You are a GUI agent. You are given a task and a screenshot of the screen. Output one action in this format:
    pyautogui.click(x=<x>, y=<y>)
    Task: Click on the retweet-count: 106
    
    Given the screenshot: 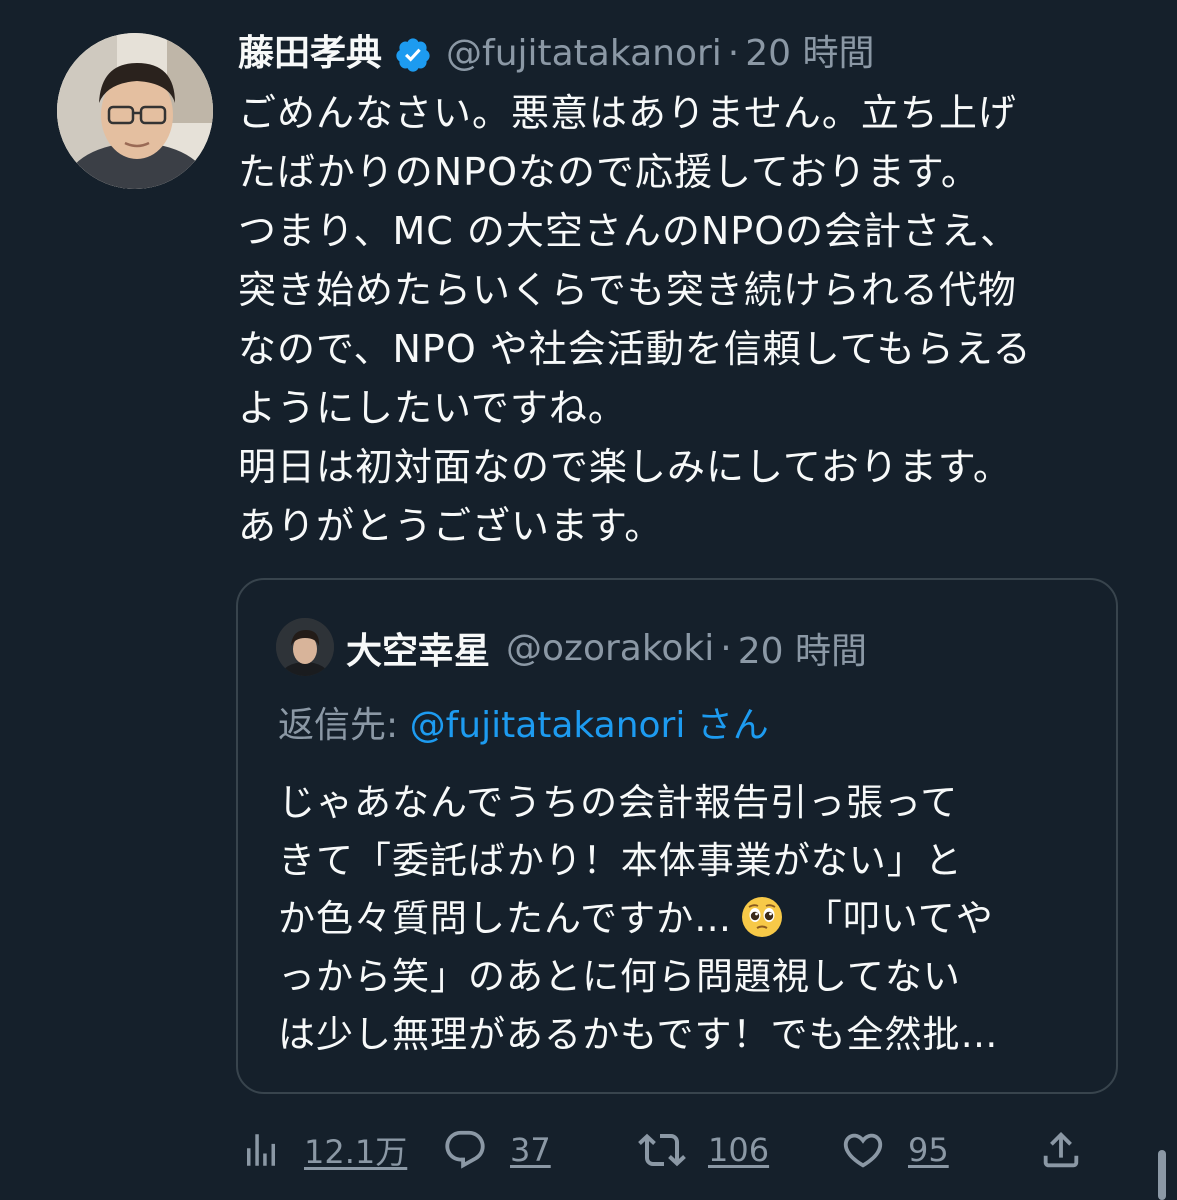 What is the action you would take?
    pyautogui.click(x=739, y=1150)
    